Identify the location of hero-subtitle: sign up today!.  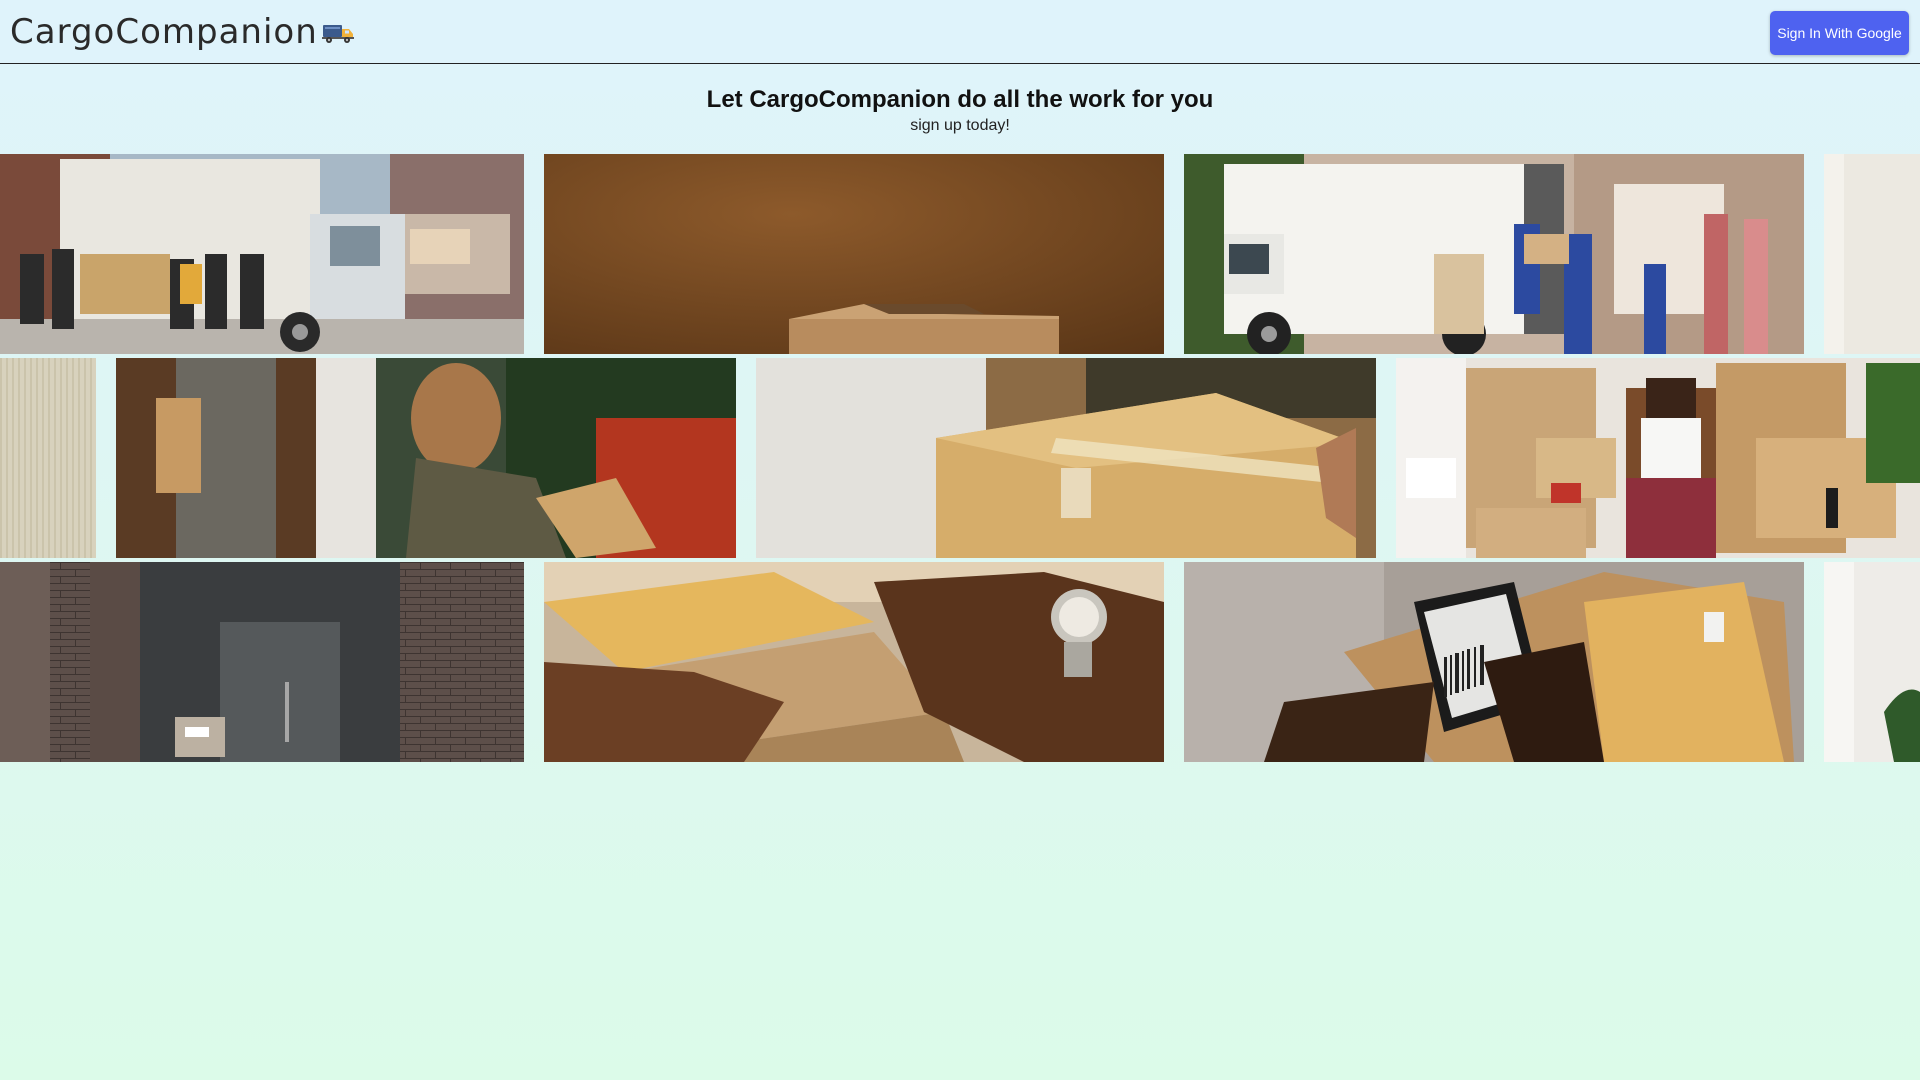
(960, 125).